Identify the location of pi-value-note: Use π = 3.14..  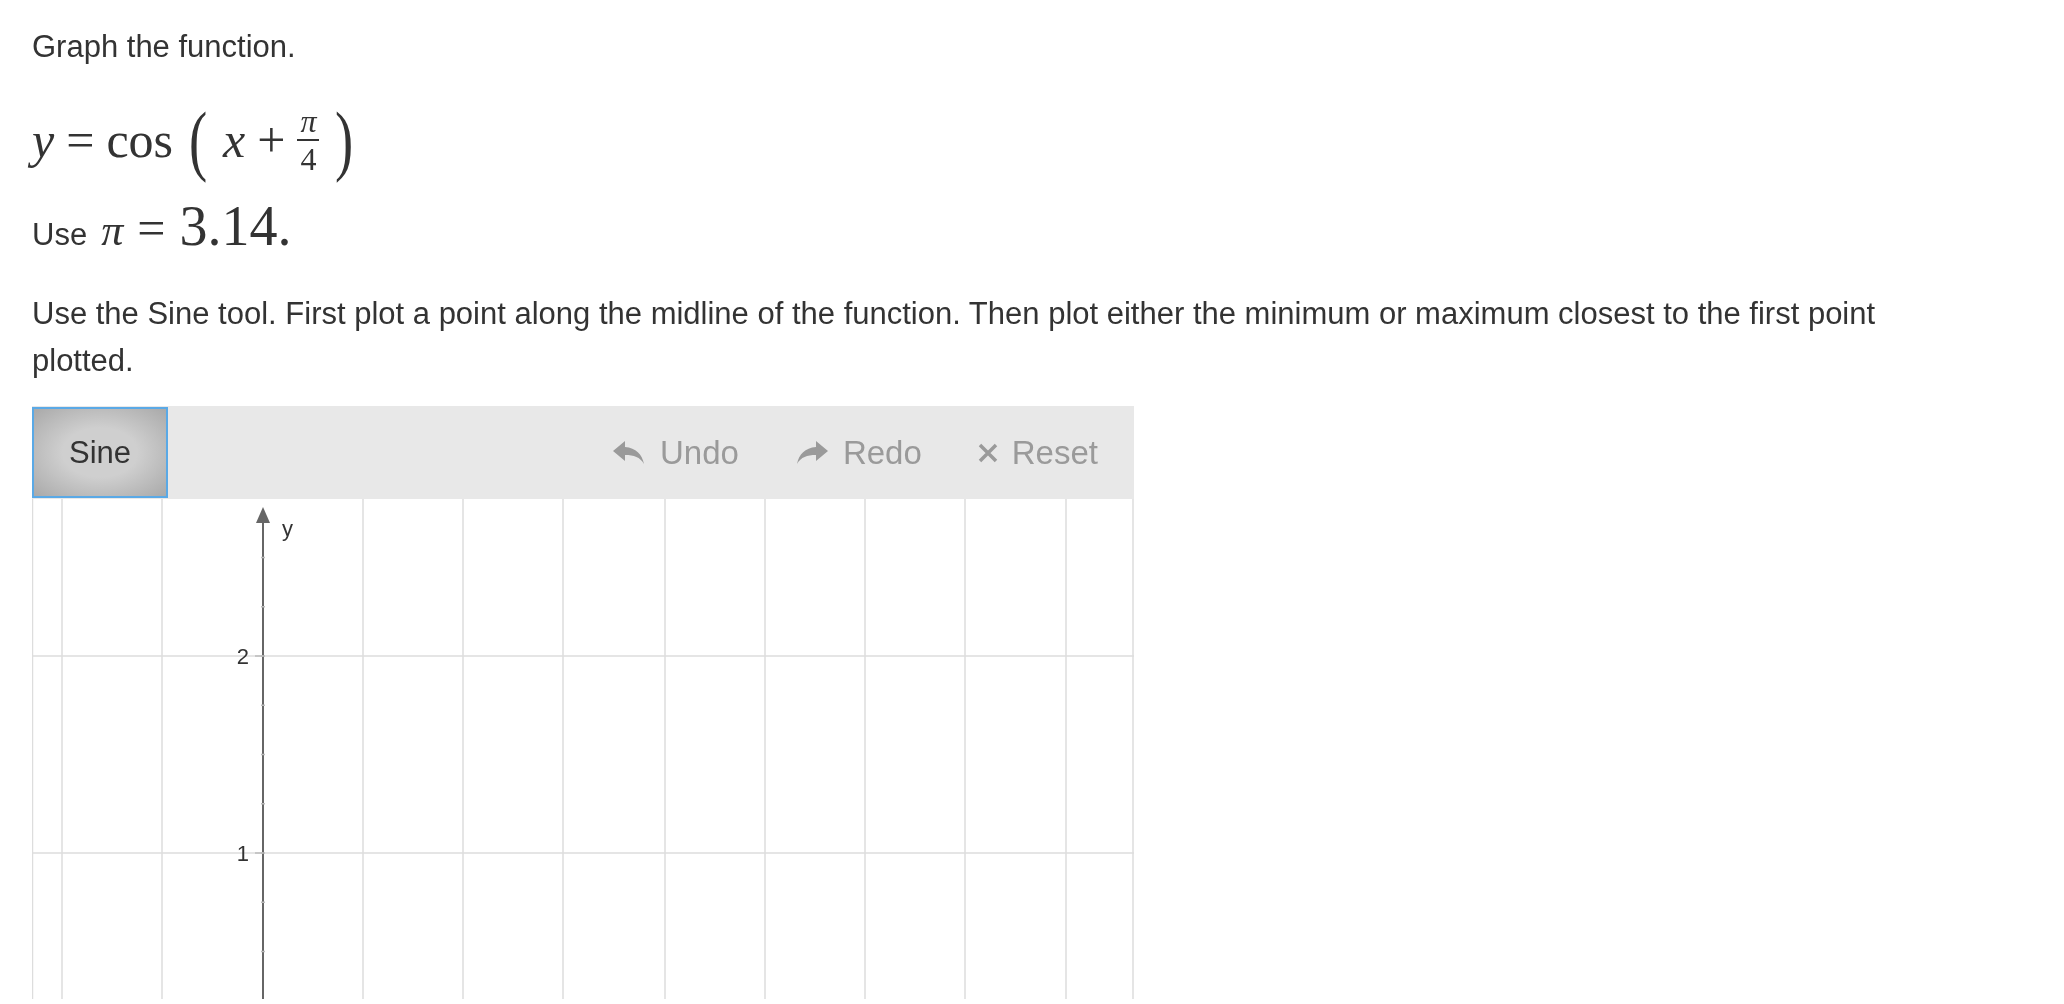
(162, 224).